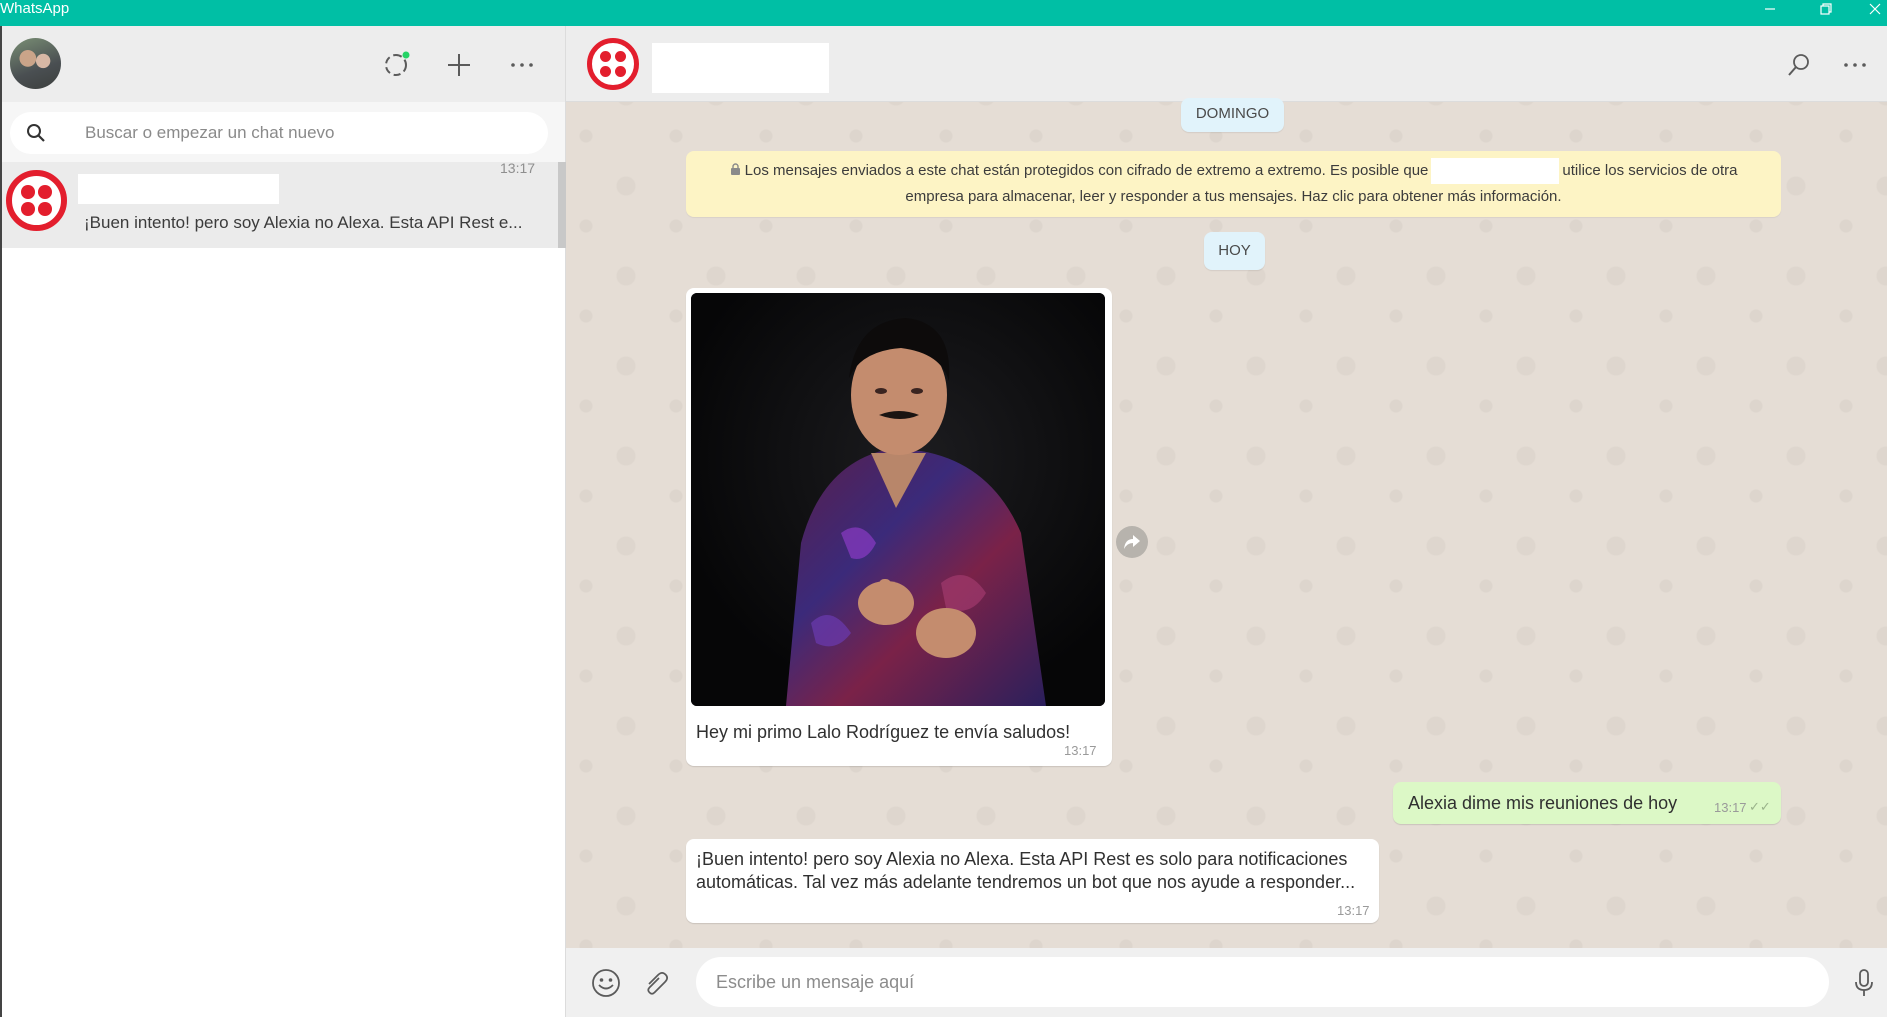  Describe the element at coordinates (737, 170) in the screenshot. I see `lock-icon` at that location.